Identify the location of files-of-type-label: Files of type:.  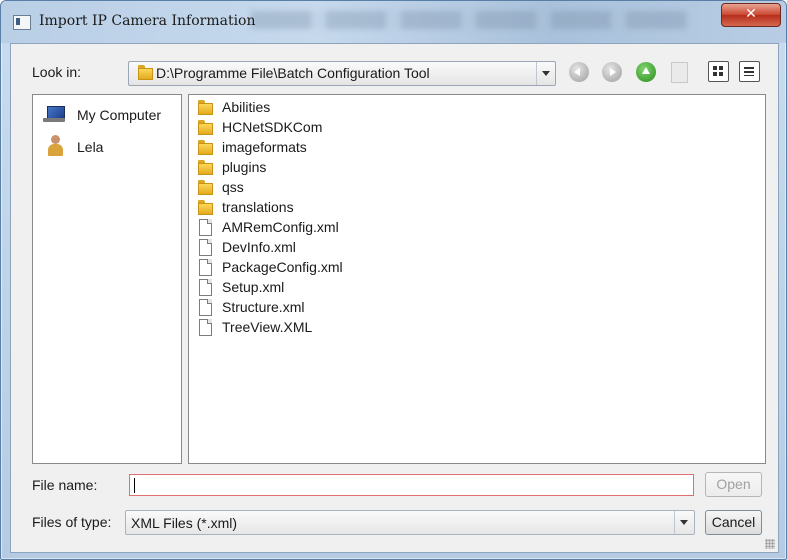
(72, 522).